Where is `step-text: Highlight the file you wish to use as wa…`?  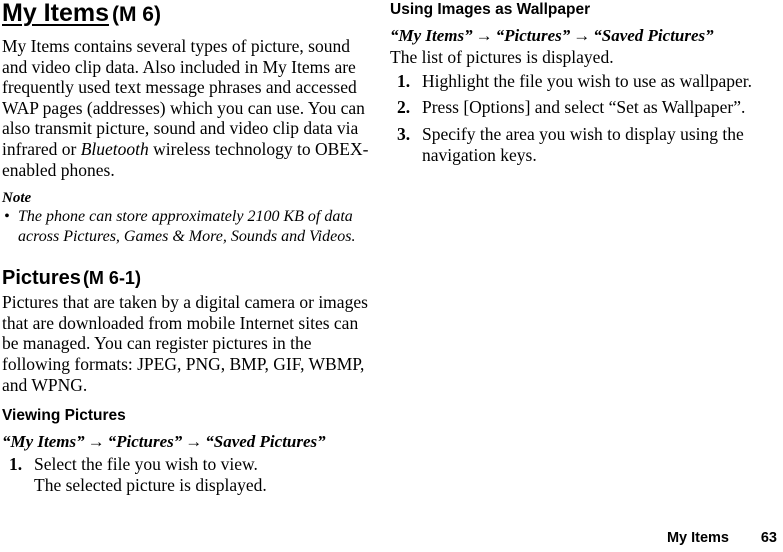
step-text: Highlight the file you wish to use as wa… is located at coordinates (587, 80).